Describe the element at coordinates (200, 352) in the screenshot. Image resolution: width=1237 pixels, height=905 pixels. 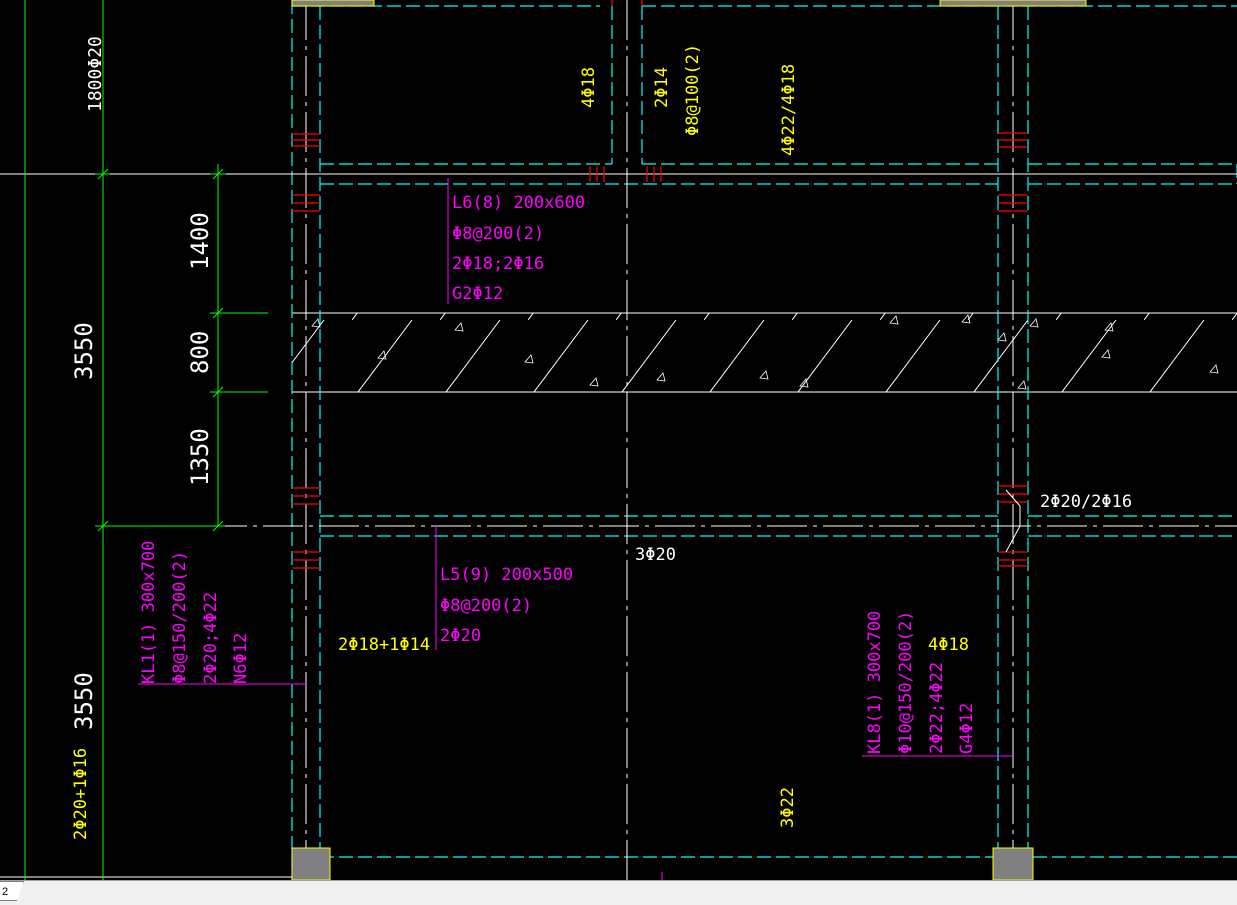
I see `dim-800: 800` at that location.